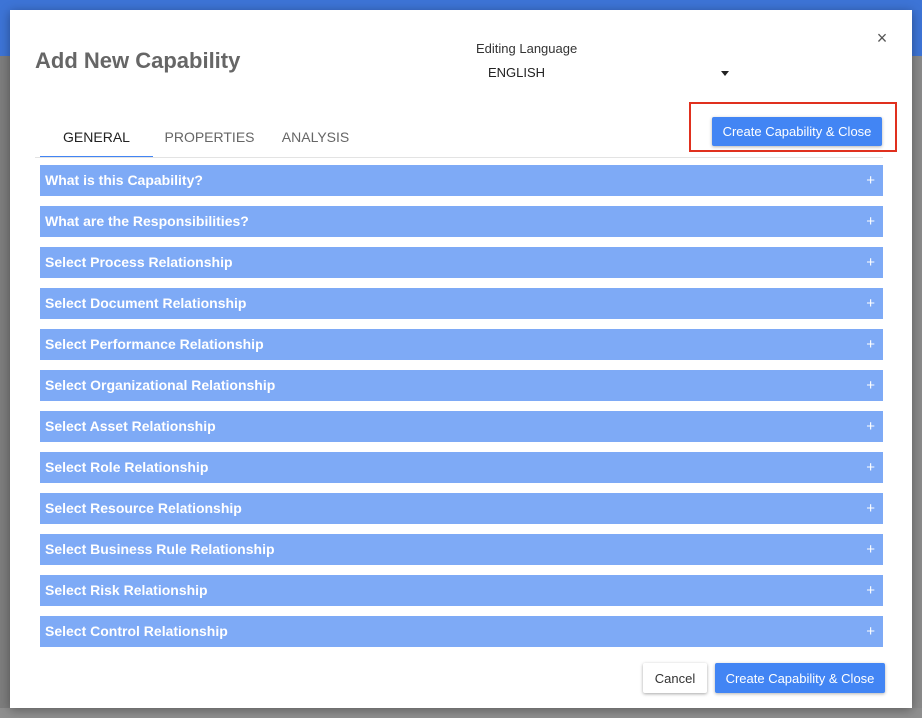 This screenshot has width=922, height=718. Describe the element at coordinates (126, 590) in the screenshot. I see `section-label: Select Risk Relationship` at that location.